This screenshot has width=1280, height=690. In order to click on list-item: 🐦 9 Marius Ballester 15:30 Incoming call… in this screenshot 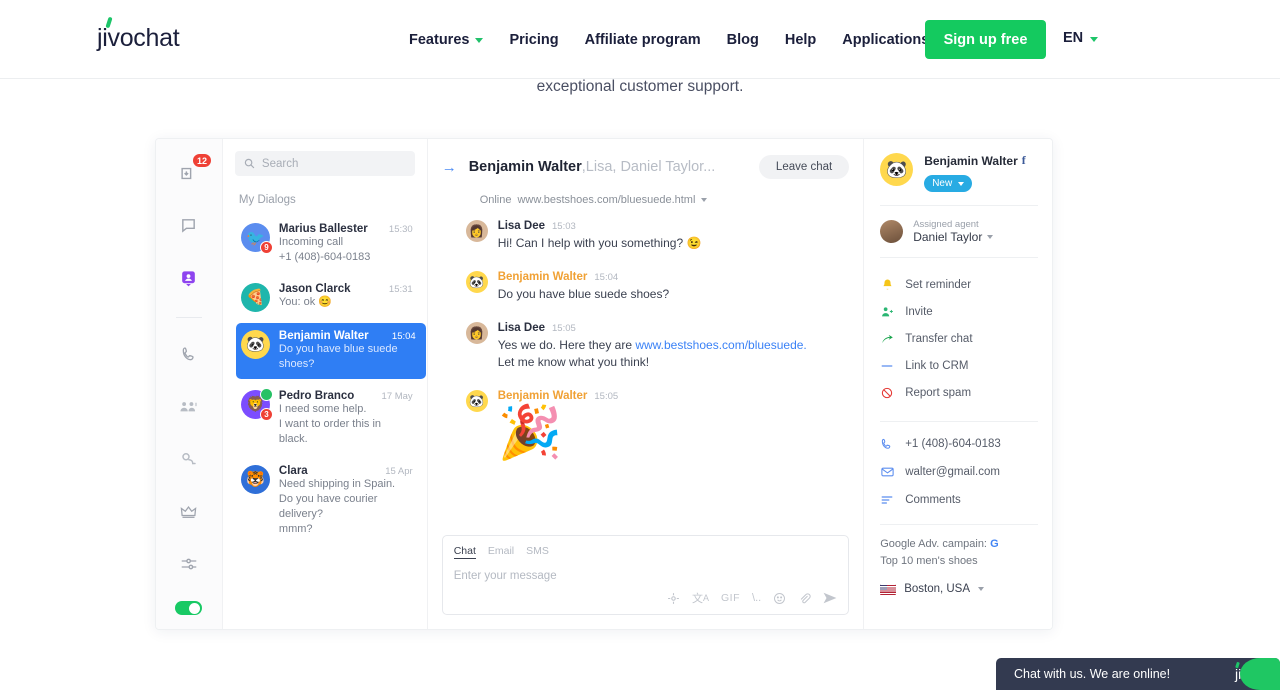, I will do `click(324, 244)`.